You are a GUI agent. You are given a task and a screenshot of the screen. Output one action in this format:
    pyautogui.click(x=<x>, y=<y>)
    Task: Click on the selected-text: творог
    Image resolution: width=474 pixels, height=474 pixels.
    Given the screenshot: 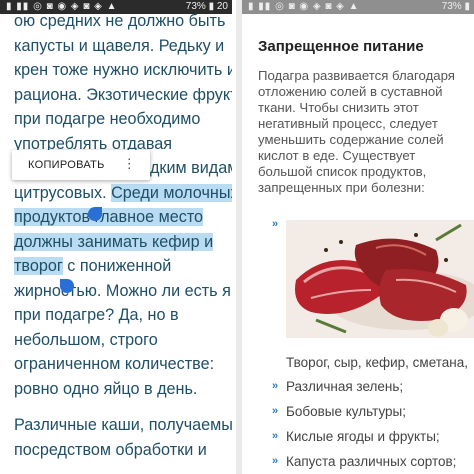 What is the action you would take?
    pyautogui.click(x=38, y=266)
    